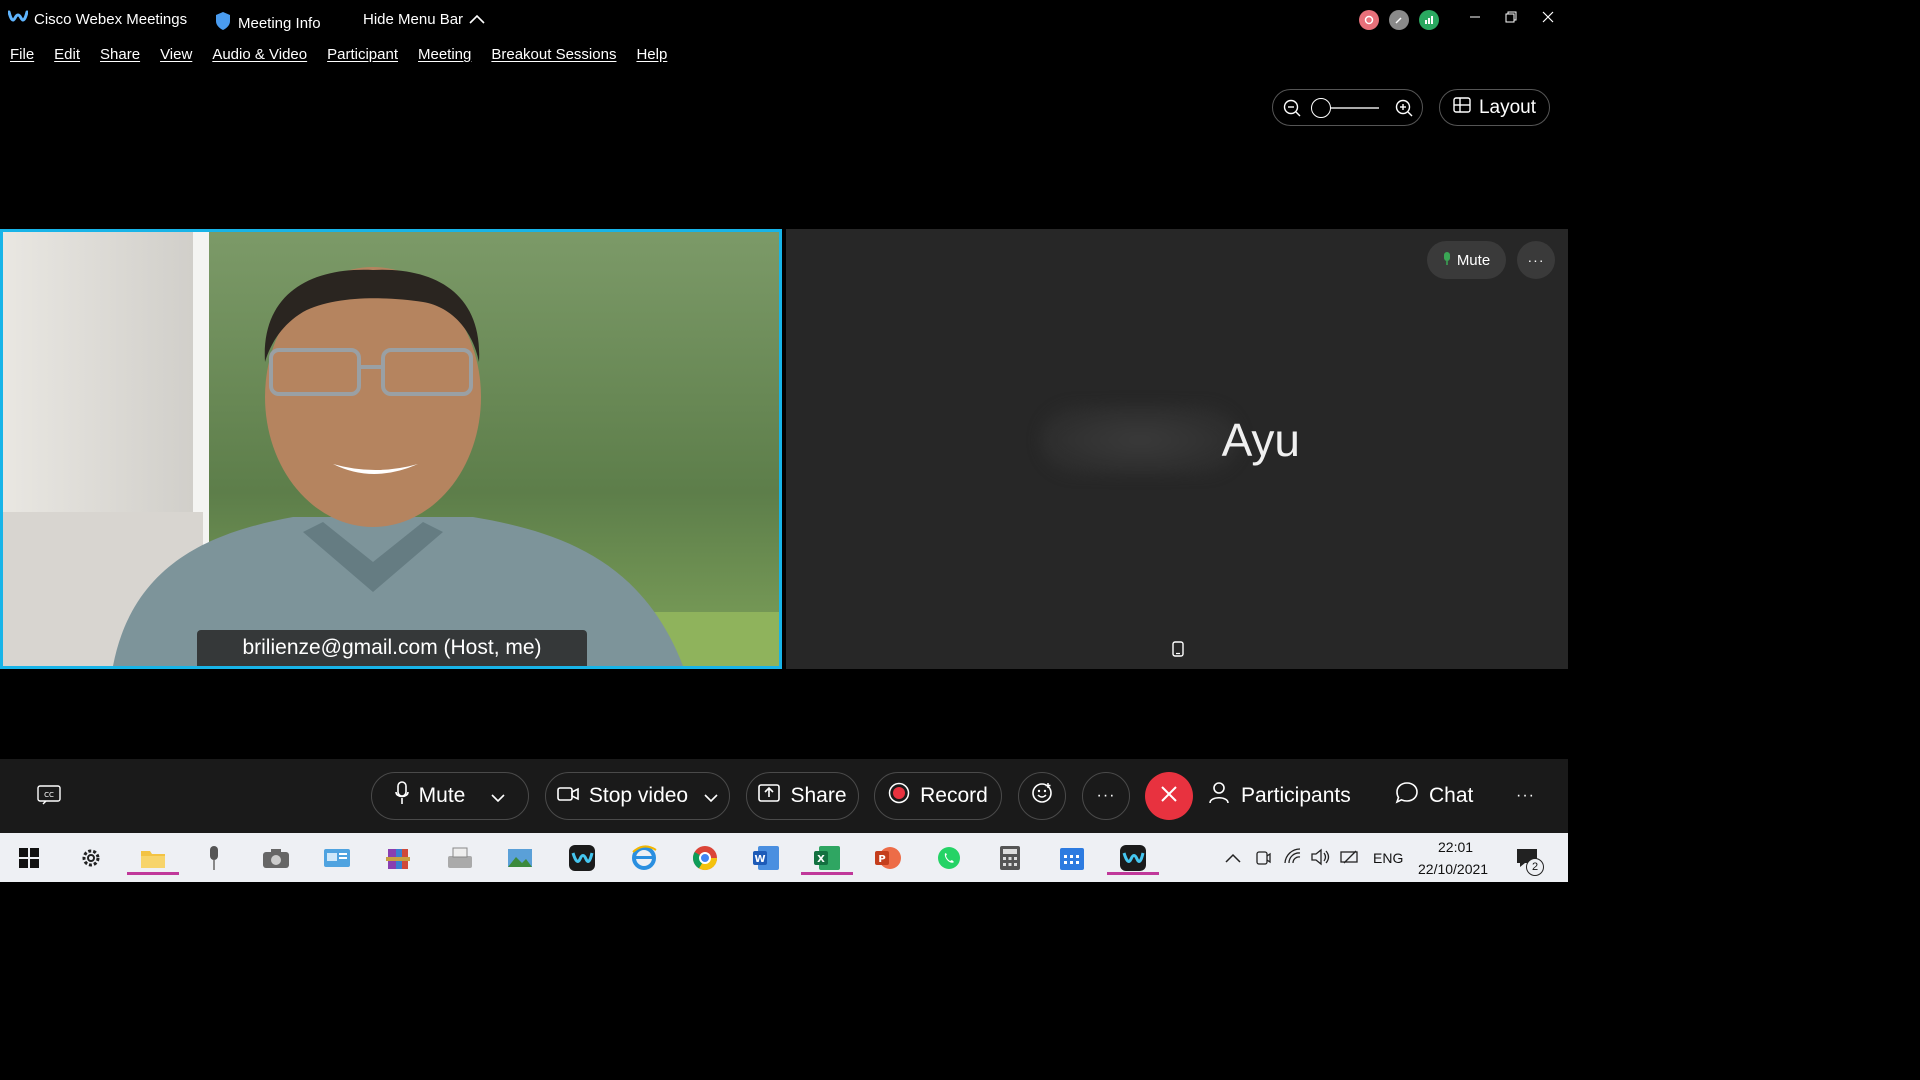  I want to click on stop-video-label: Stop video, so click(638, 795).